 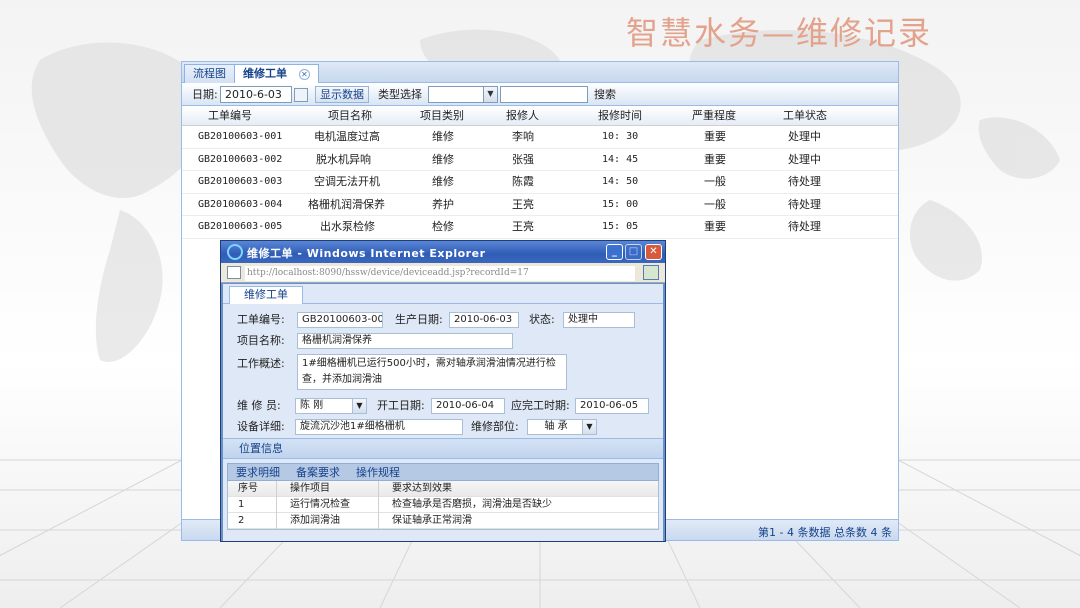 I want to click on description-label: 工作概述:, so click(x=261, y=363).